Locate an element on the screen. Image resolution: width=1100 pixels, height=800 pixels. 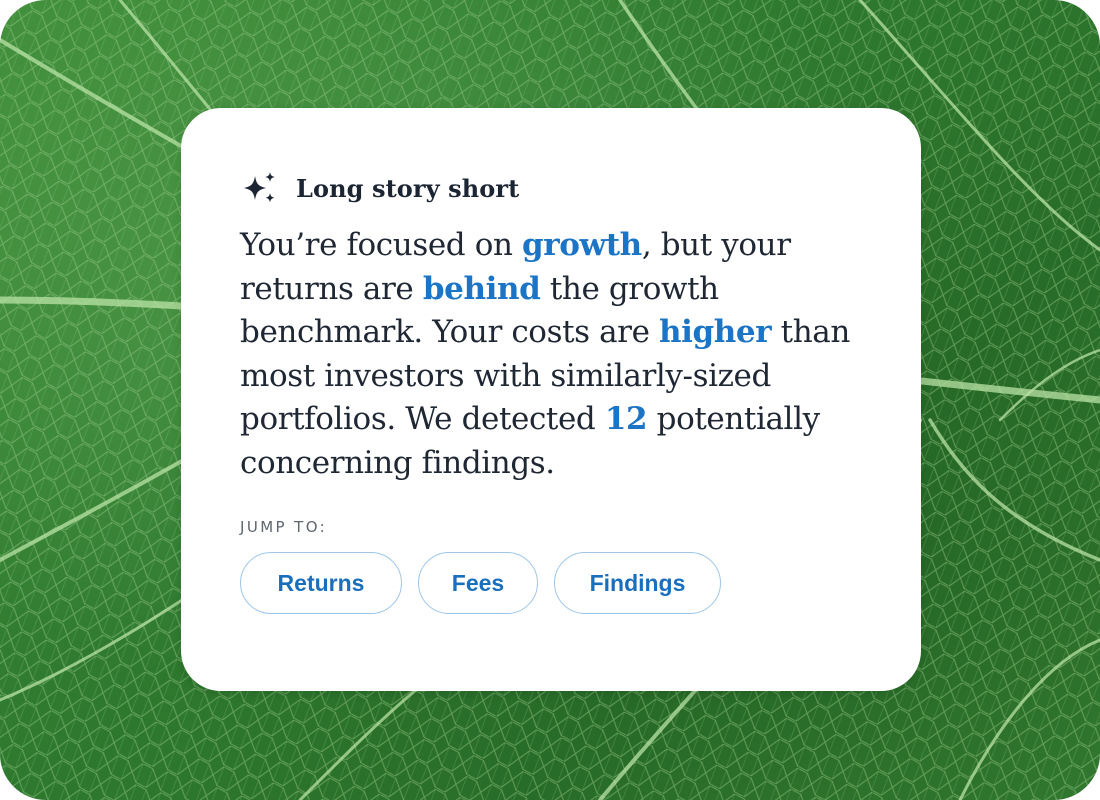
jump-to-buttons: Returns Fees Findings is located at coordinates (551, 583).